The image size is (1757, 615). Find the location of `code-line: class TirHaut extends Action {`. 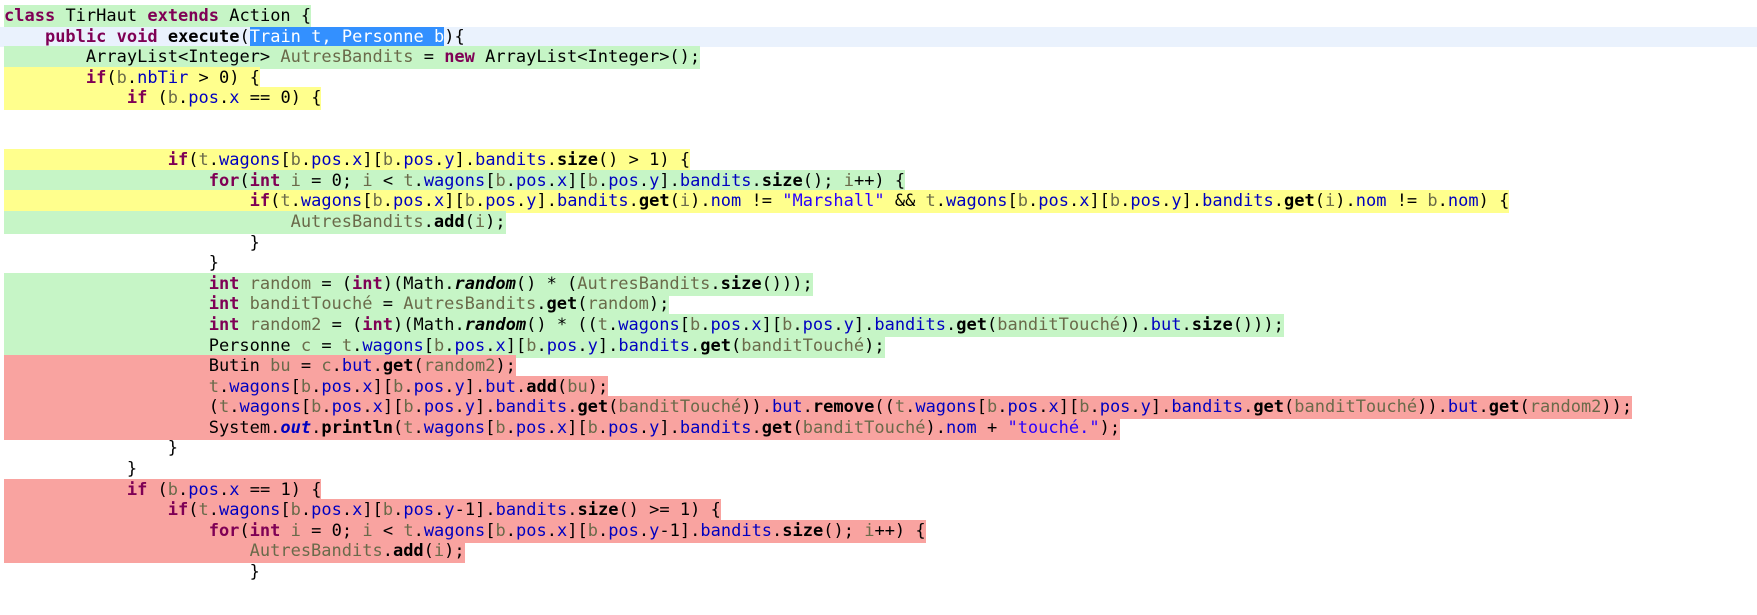

code-line: class TirHaut extends Action { is located at coordinates (878, 16).